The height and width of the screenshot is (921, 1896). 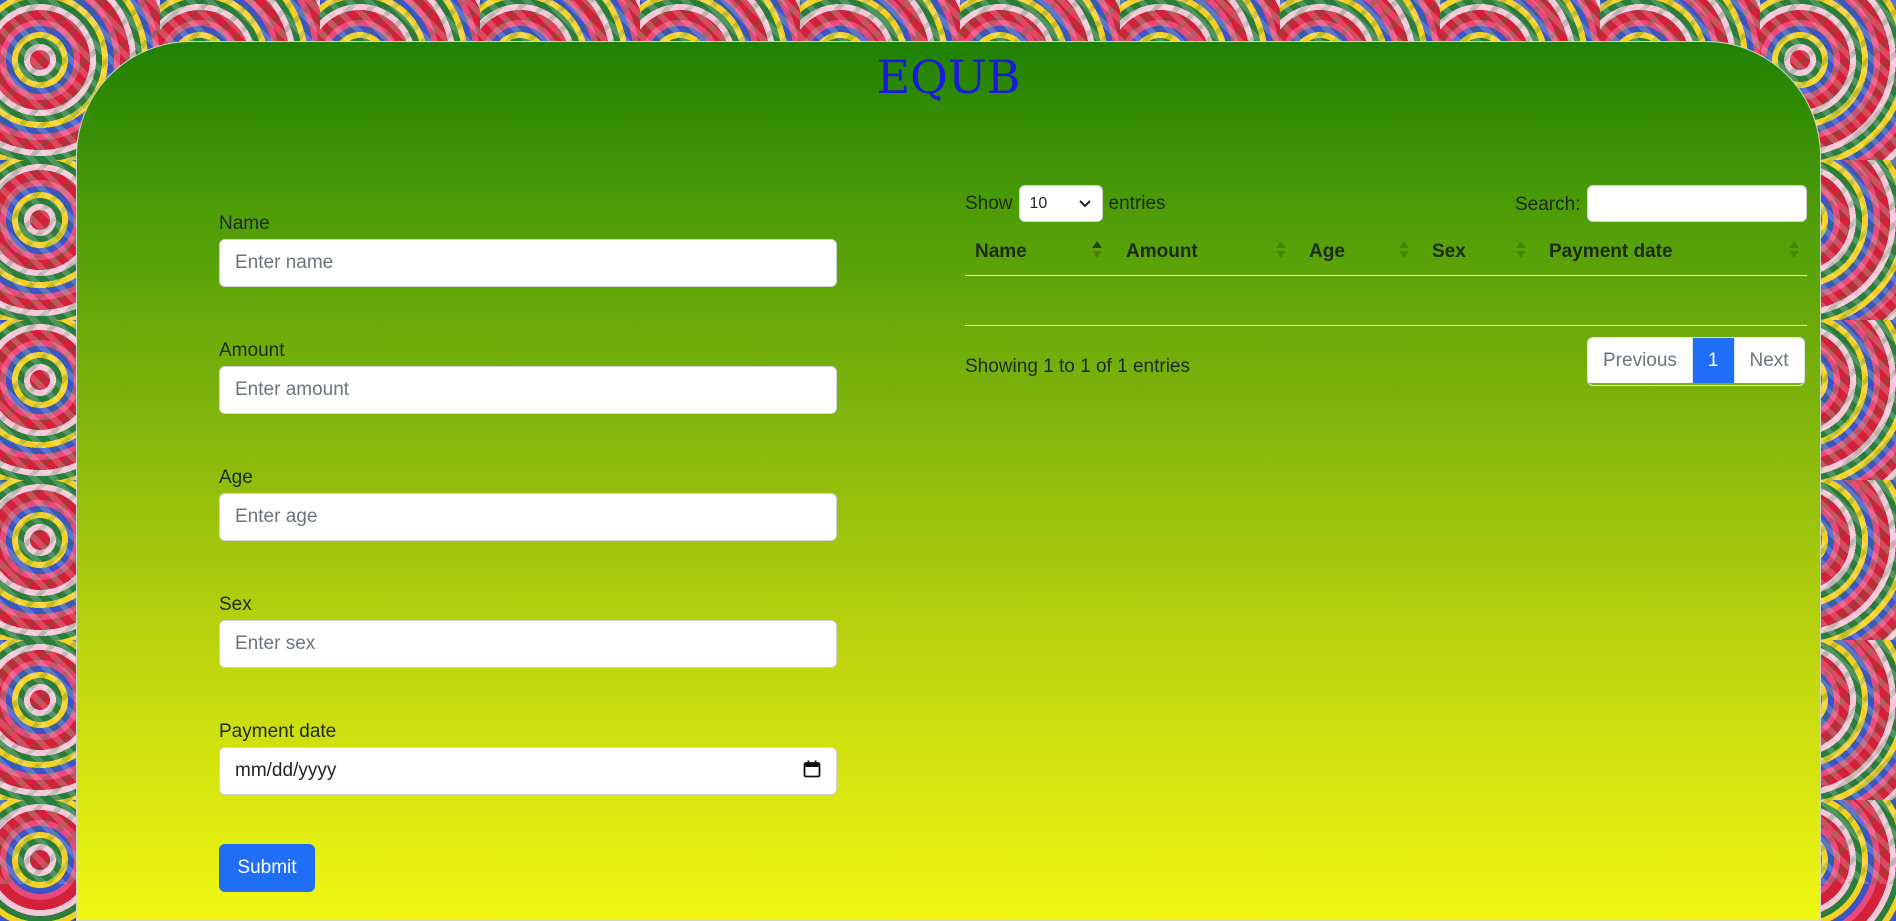 I want to click on column-header-age: Age, so click(x=1327, y=252).